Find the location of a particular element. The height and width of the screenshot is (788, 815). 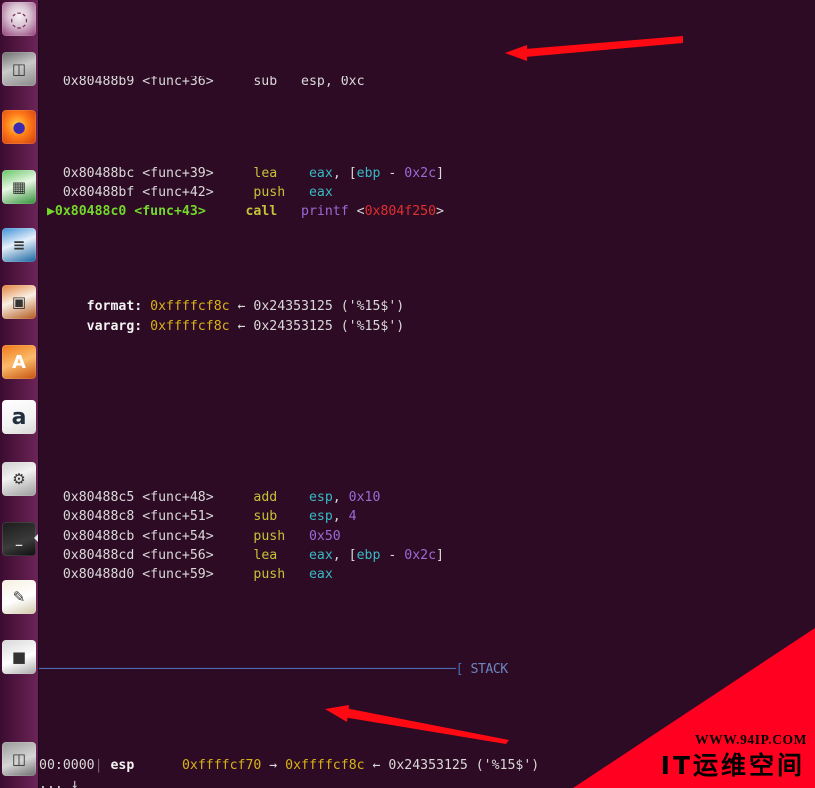

launcher-icon-text-editor: ✎ is located at coordinates (19, 597).